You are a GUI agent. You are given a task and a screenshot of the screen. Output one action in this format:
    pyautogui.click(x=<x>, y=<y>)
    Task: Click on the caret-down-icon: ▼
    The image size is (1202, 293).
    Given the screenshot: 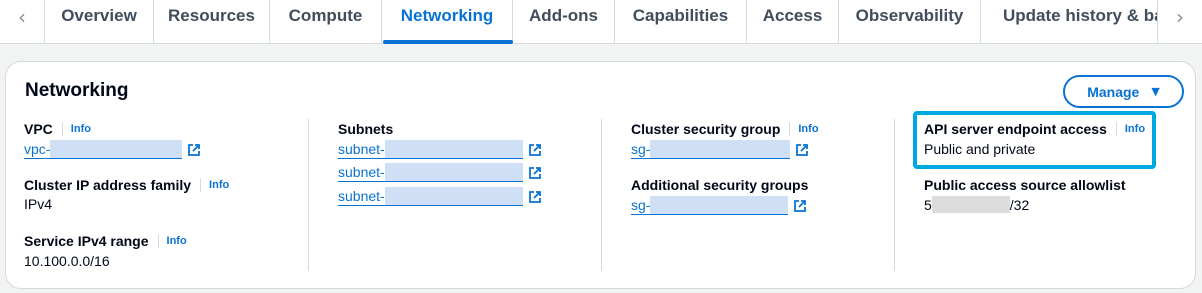 What is the action you would take?
    pyautogui.click(x=1155, y=91)
    